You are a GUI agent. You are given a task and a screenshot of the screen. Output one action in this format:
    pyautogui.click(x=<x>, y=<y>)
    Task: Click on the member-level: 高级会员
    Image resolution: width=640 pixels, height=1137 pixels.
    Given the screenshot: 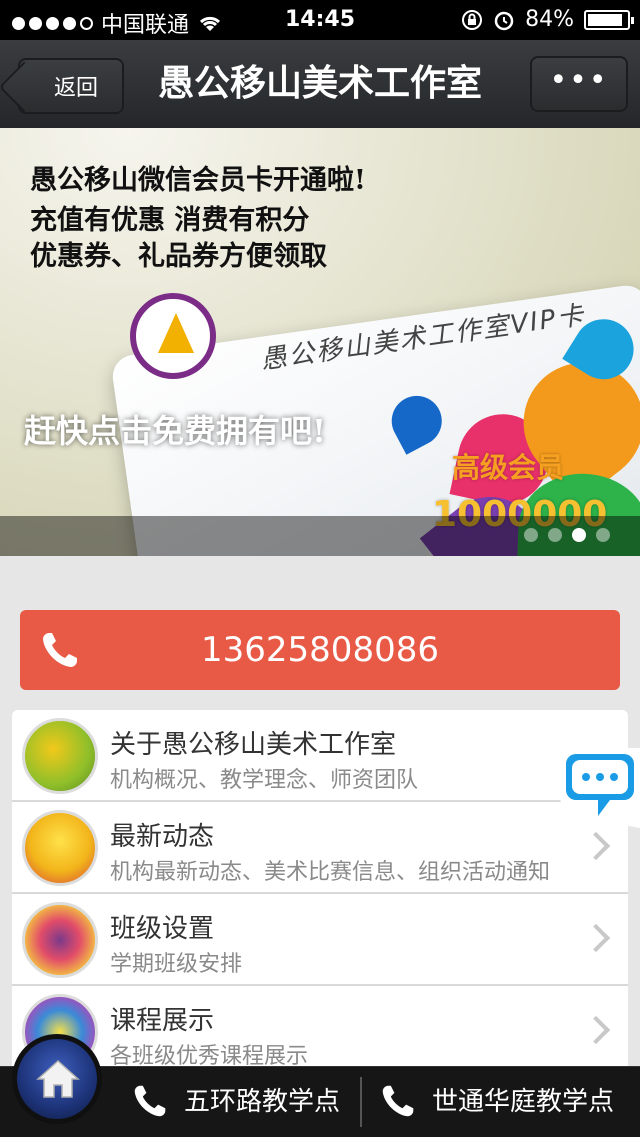 What is the action you would take?
    pyautogui.click(x=508, y=467)
    